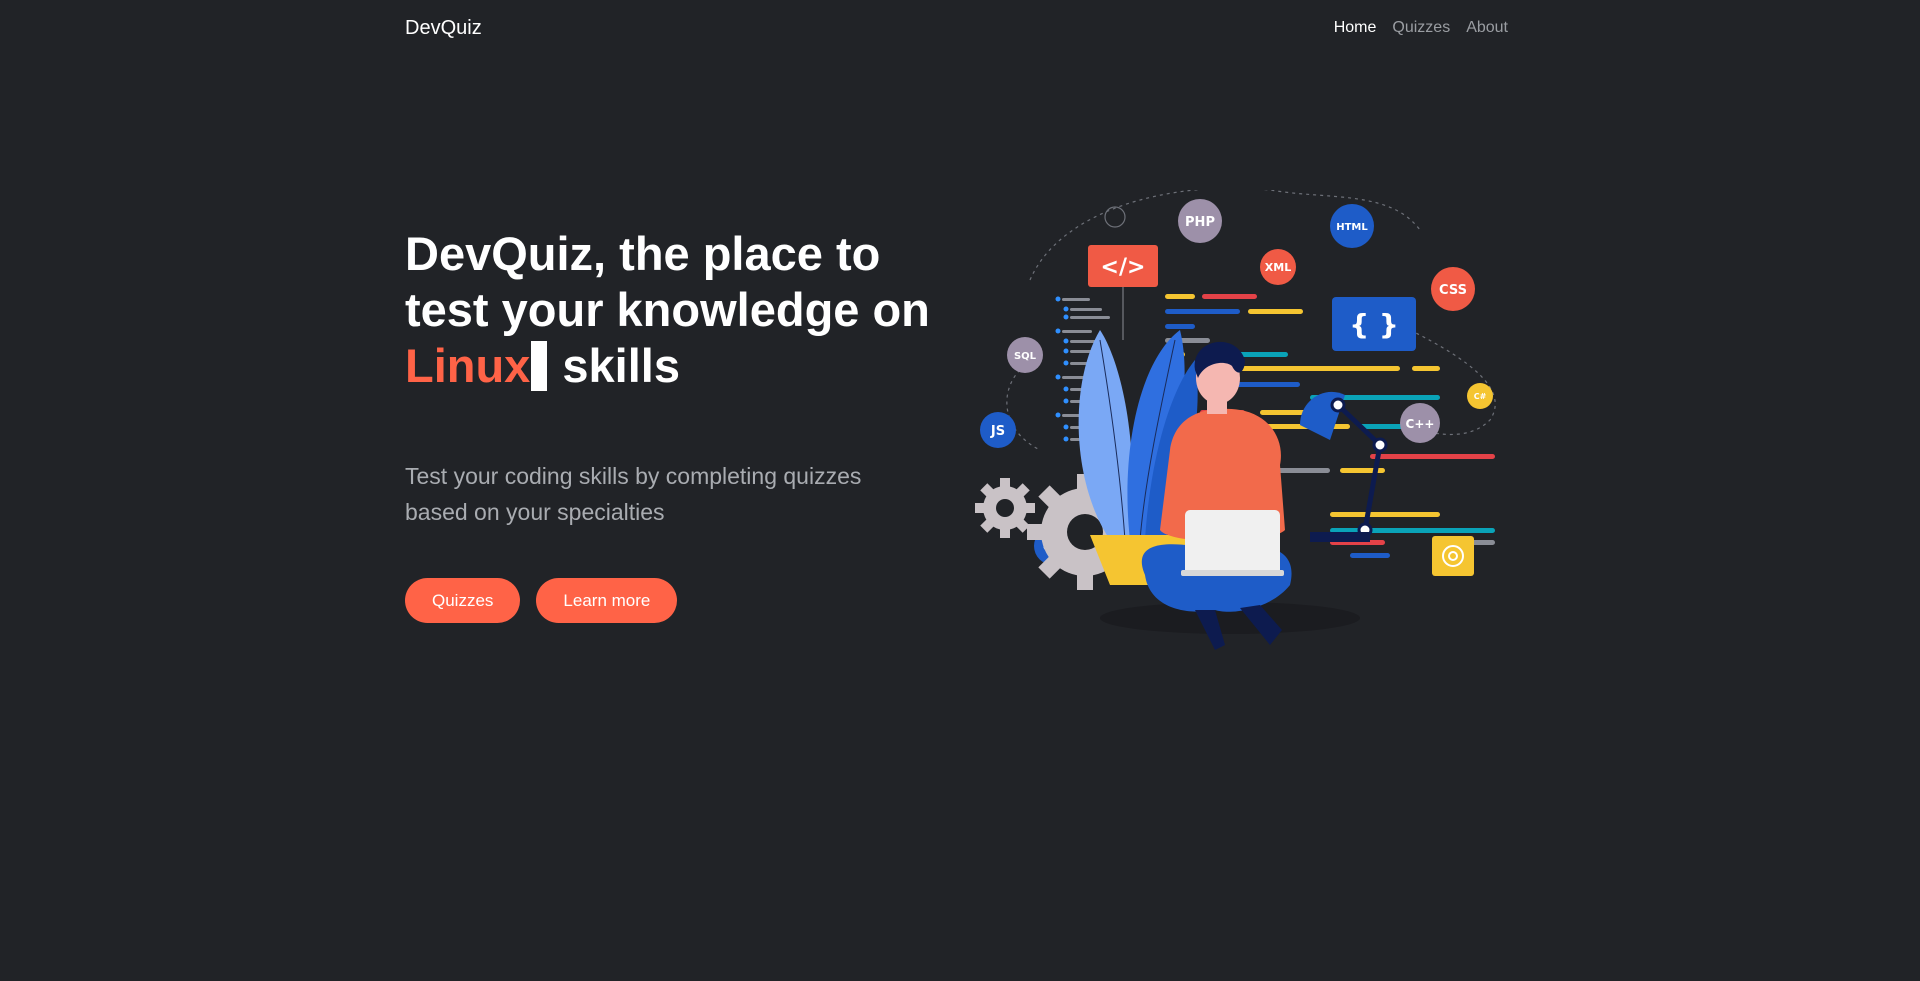  What do you see at coordinates (468, 365) in the screenshot?
I see `headline-highlight-skill: Linux` at bounding box center [468, 365].